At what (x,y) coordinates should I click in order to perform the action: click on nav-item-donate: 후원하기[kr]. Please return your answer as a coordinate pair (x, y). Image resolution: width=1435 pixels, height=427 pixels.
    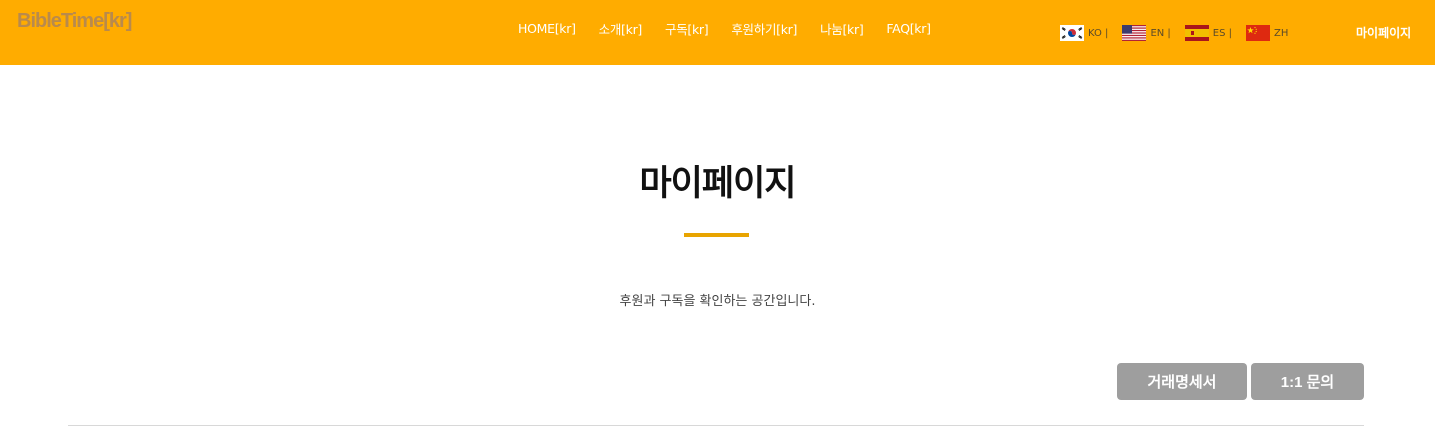
    Looking at the image, I should click on (764, 28).